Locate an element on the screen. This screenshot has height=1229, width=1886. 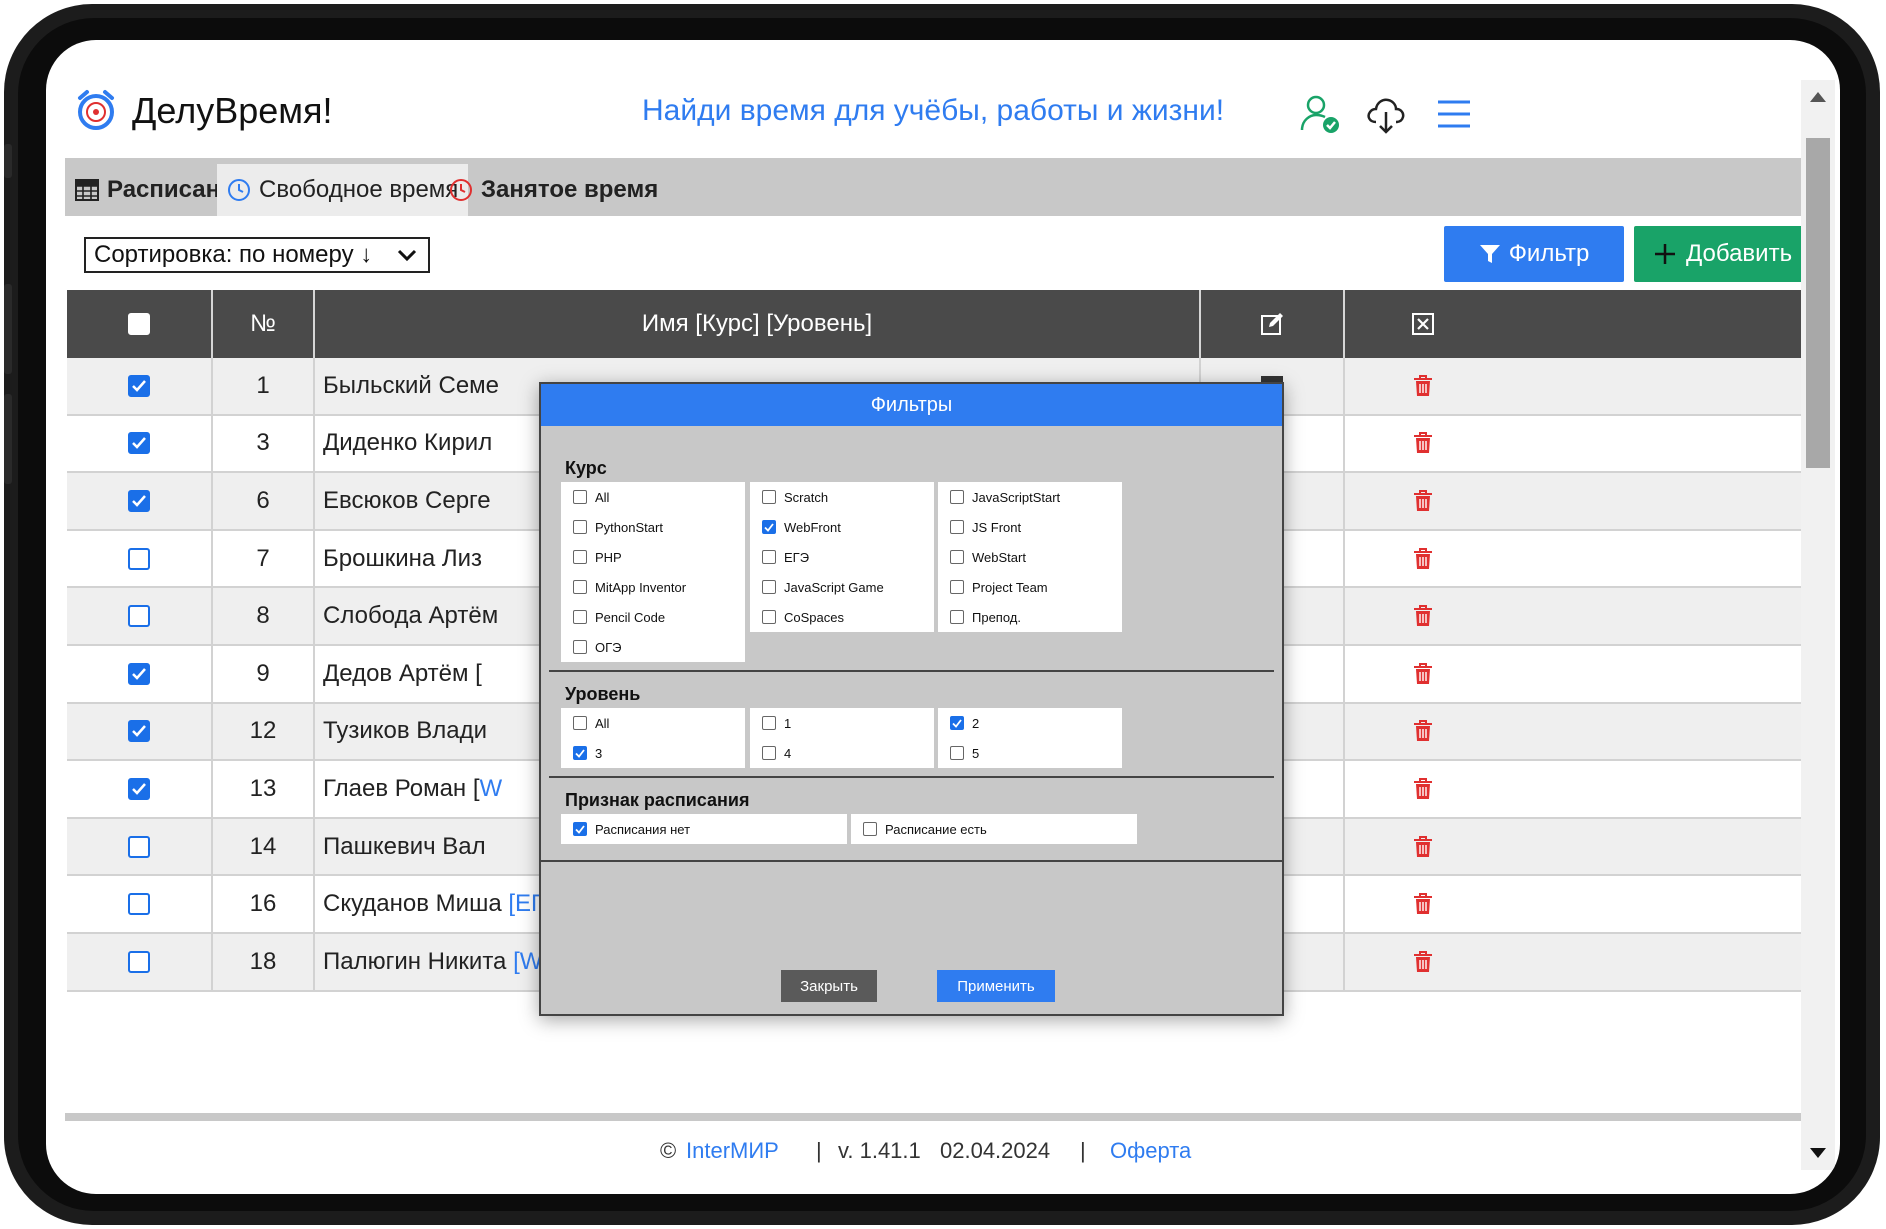
tab-busy-time: Занятое время is located at coordinates (553, 190).